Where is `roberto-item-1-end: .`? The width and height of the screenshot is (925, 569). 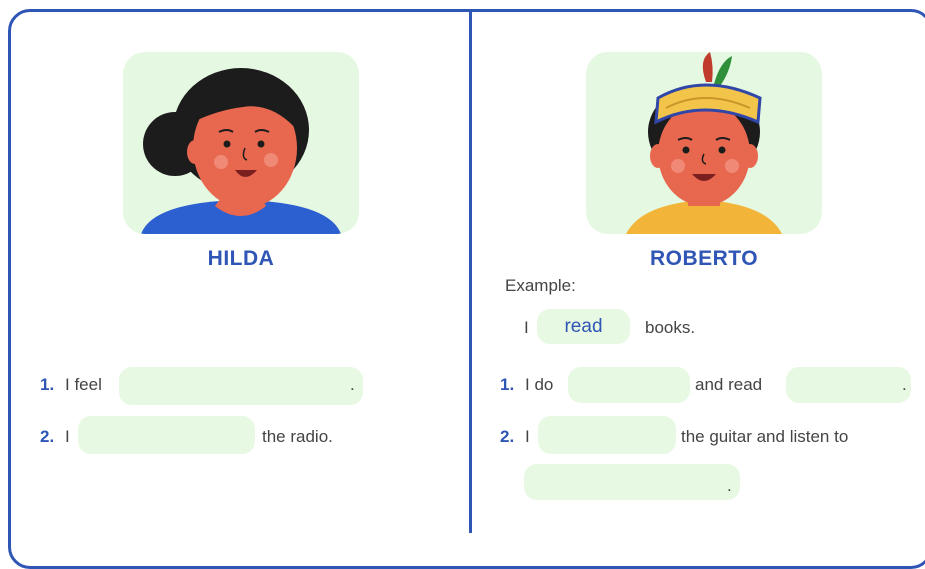 roberto-item-1-end: . is located at coordinates (904, 384).